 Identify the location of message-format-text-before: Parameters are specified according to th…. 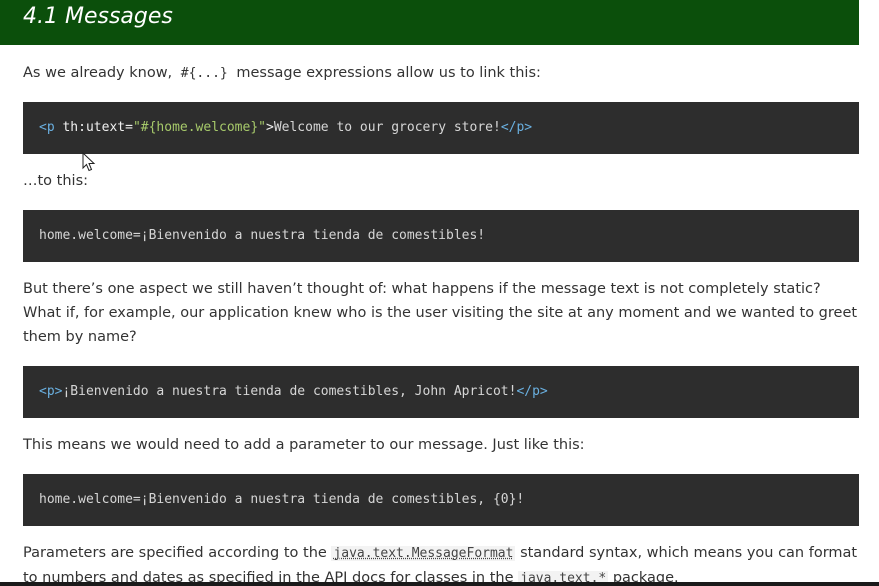
(175, 553).